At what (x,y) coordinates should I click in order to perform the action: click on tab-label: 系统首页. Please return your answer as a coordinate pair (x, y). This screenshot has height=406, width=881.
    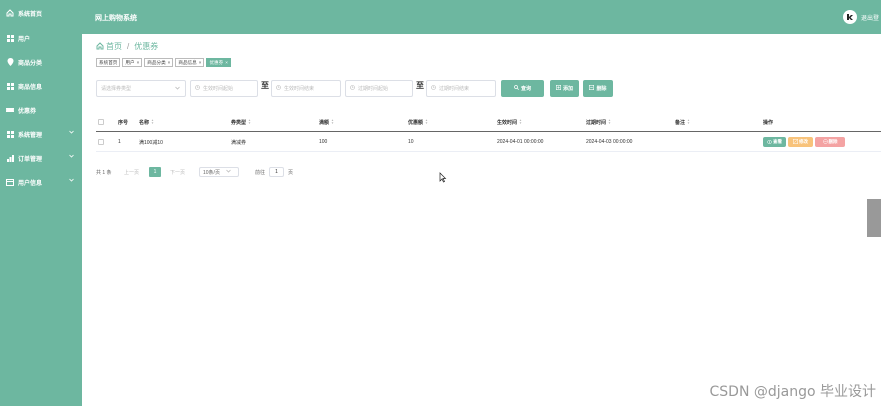
    Looking at the image, I should click on (108, 62).